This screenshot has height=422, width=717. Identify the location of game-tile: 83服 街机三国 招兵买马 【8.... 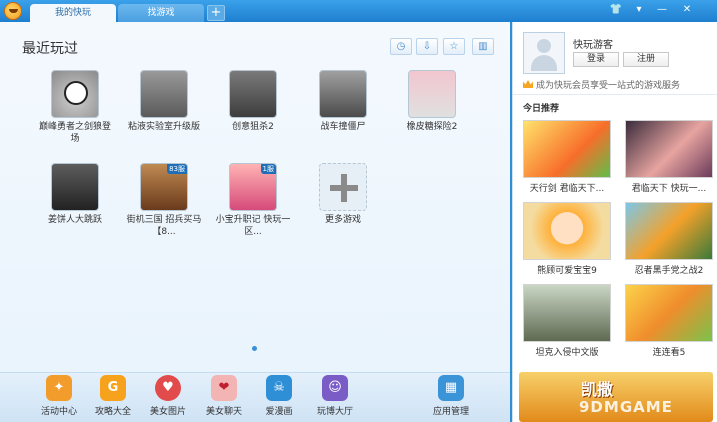
(164, 200).